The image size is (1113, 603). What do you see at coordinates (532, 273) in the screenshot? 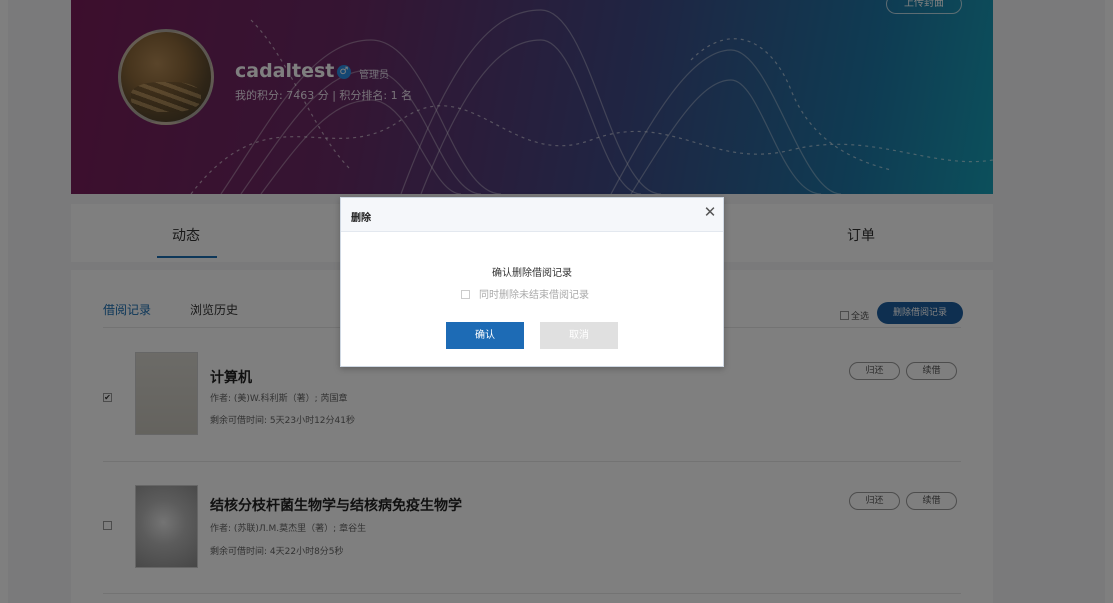
I see `dialog-message: 确认删除借阅记录` at bounding box center [532, 273].